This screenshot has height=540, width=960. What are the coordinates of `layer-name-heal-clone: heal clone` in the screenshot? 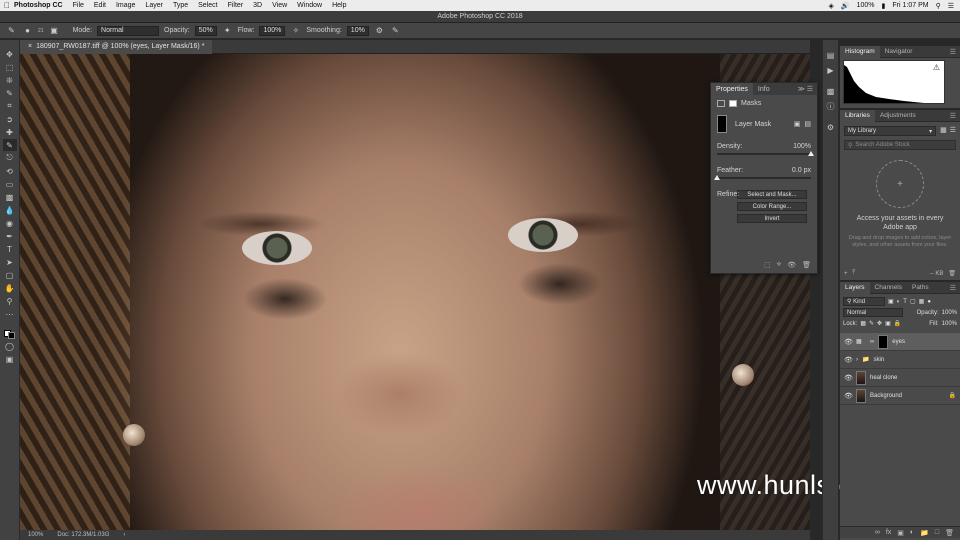 It's located at (883, 378).